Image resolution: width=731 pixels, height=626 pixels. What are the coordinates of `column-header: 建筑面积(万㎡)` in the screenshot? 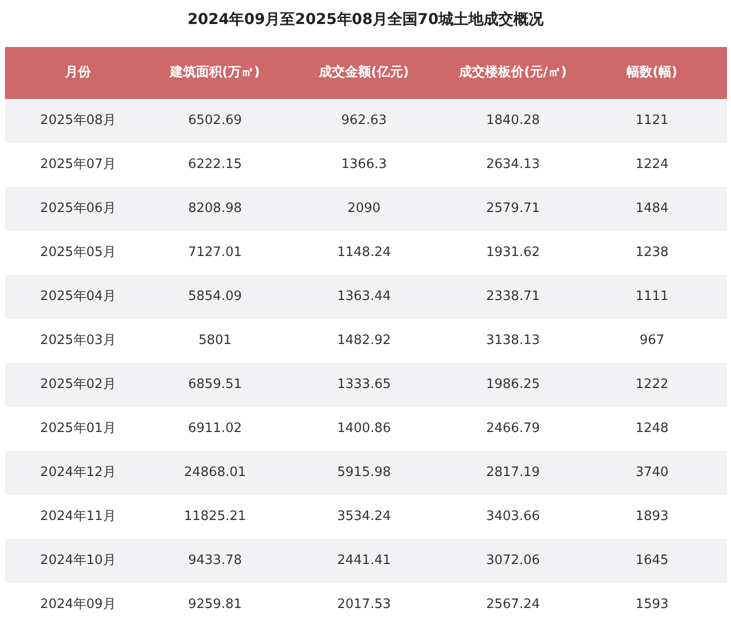 It's located at (215, 73).